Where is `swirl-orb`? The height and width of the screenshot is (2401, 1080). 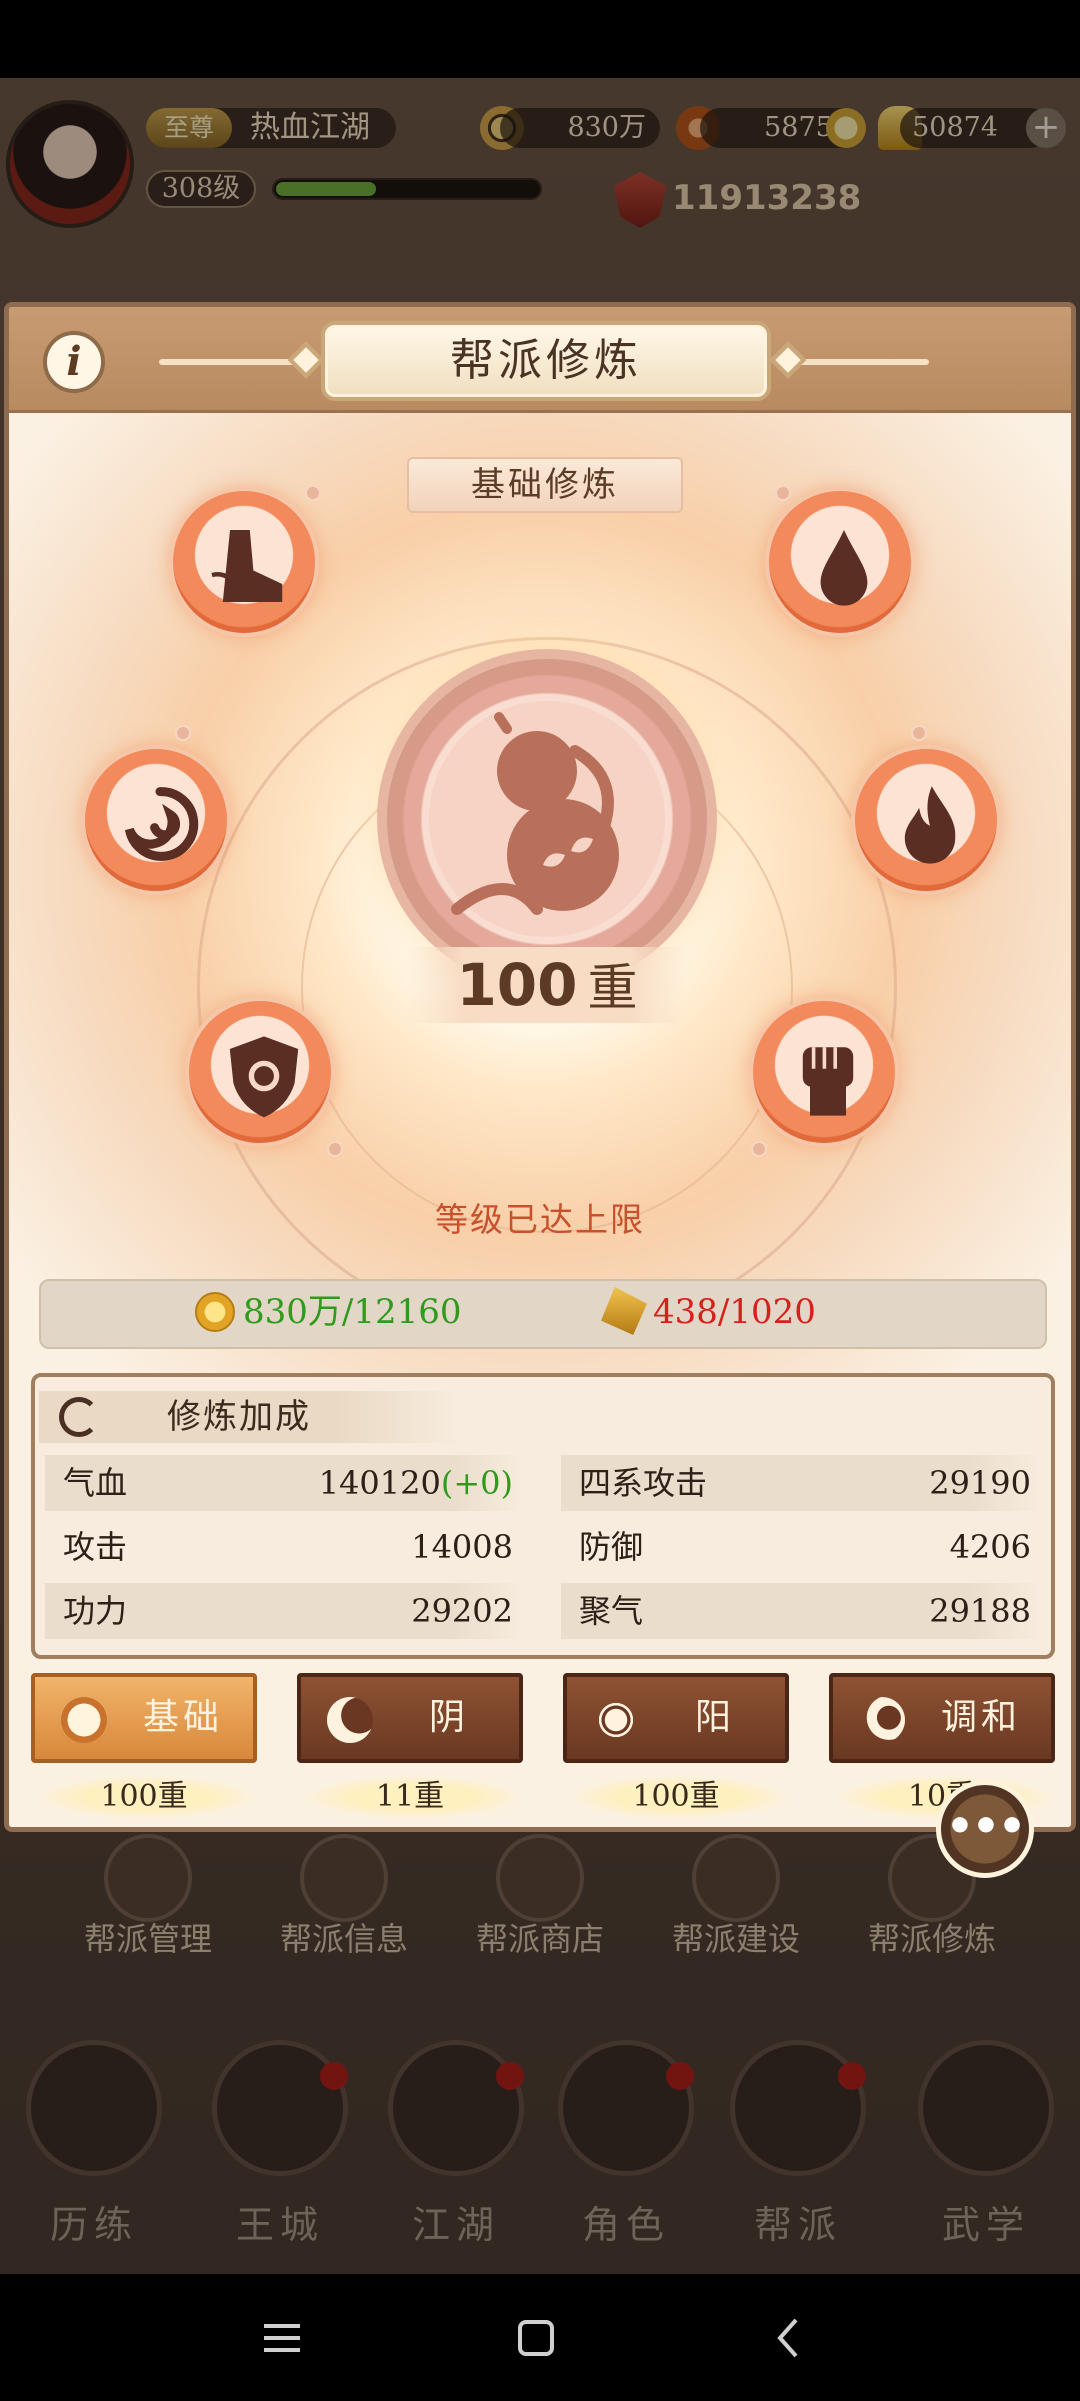 swirl-orb is located at coordinates (156, 820).